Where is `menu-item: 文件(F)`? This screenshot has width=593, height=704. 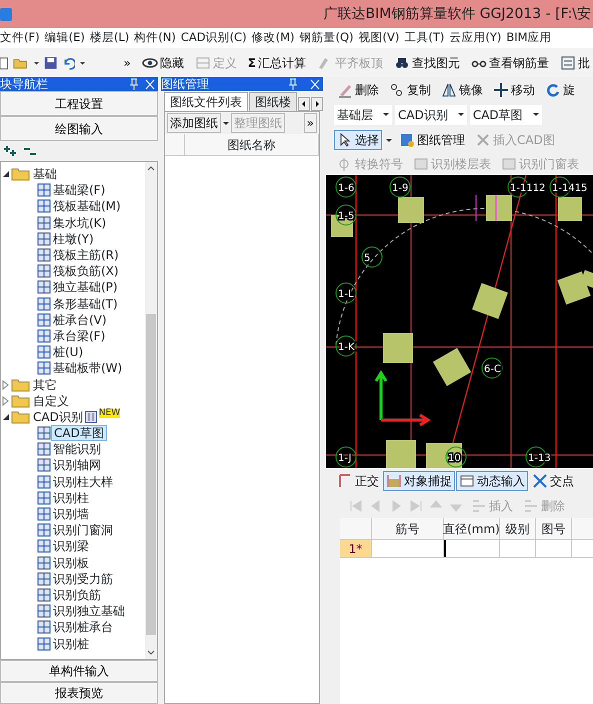
menu-item: 文件(F) is located at coordinates (20, 38).